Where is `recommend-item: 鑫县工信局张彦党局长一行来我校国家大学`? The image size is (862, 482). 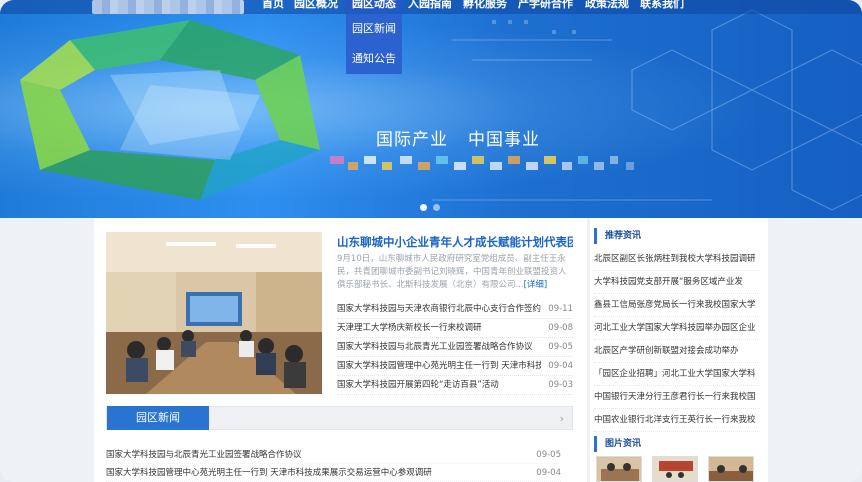
recommend-item: 鑫县工信局张彦党局长一行来我校国家大学 is located at coordinates (677, 305).